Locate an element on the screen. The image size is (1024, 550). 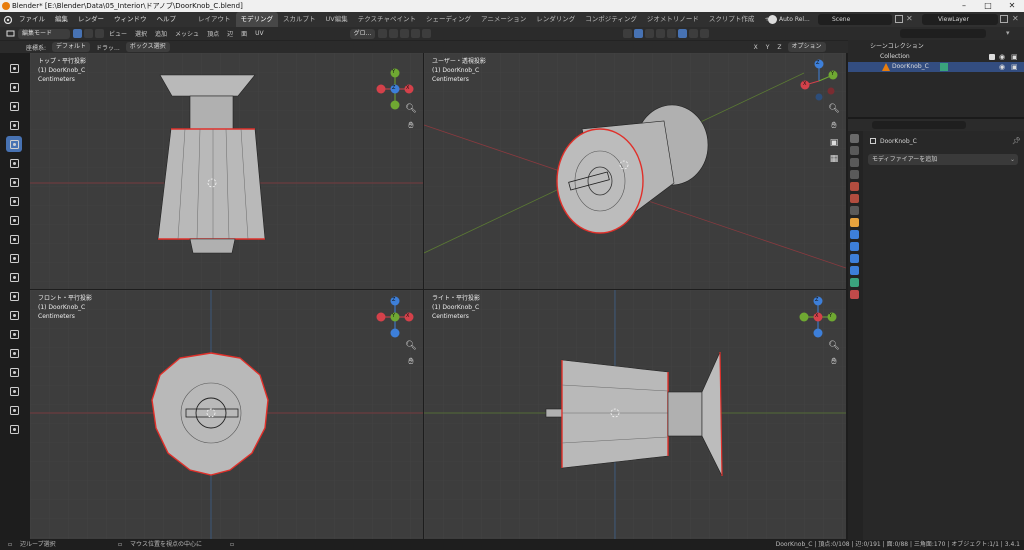
pin-icon: 📌︎ is located at coordinates (1016, 141).